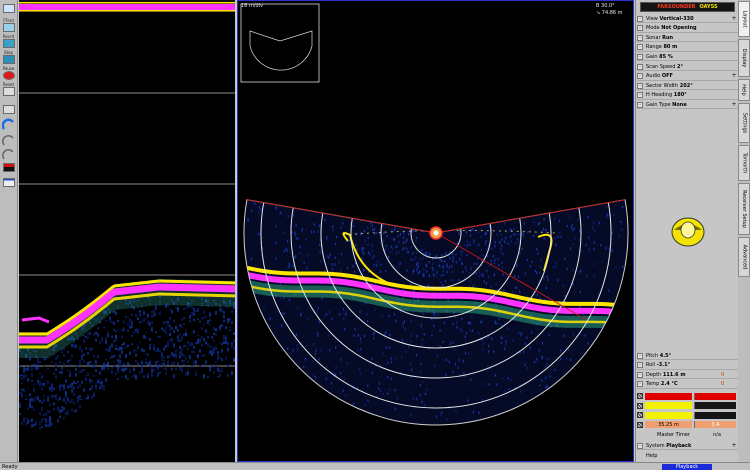 This screenshot has height=470, width=750. I want to click on toolbar-button-forward: FFrsd, so click(8, 25).